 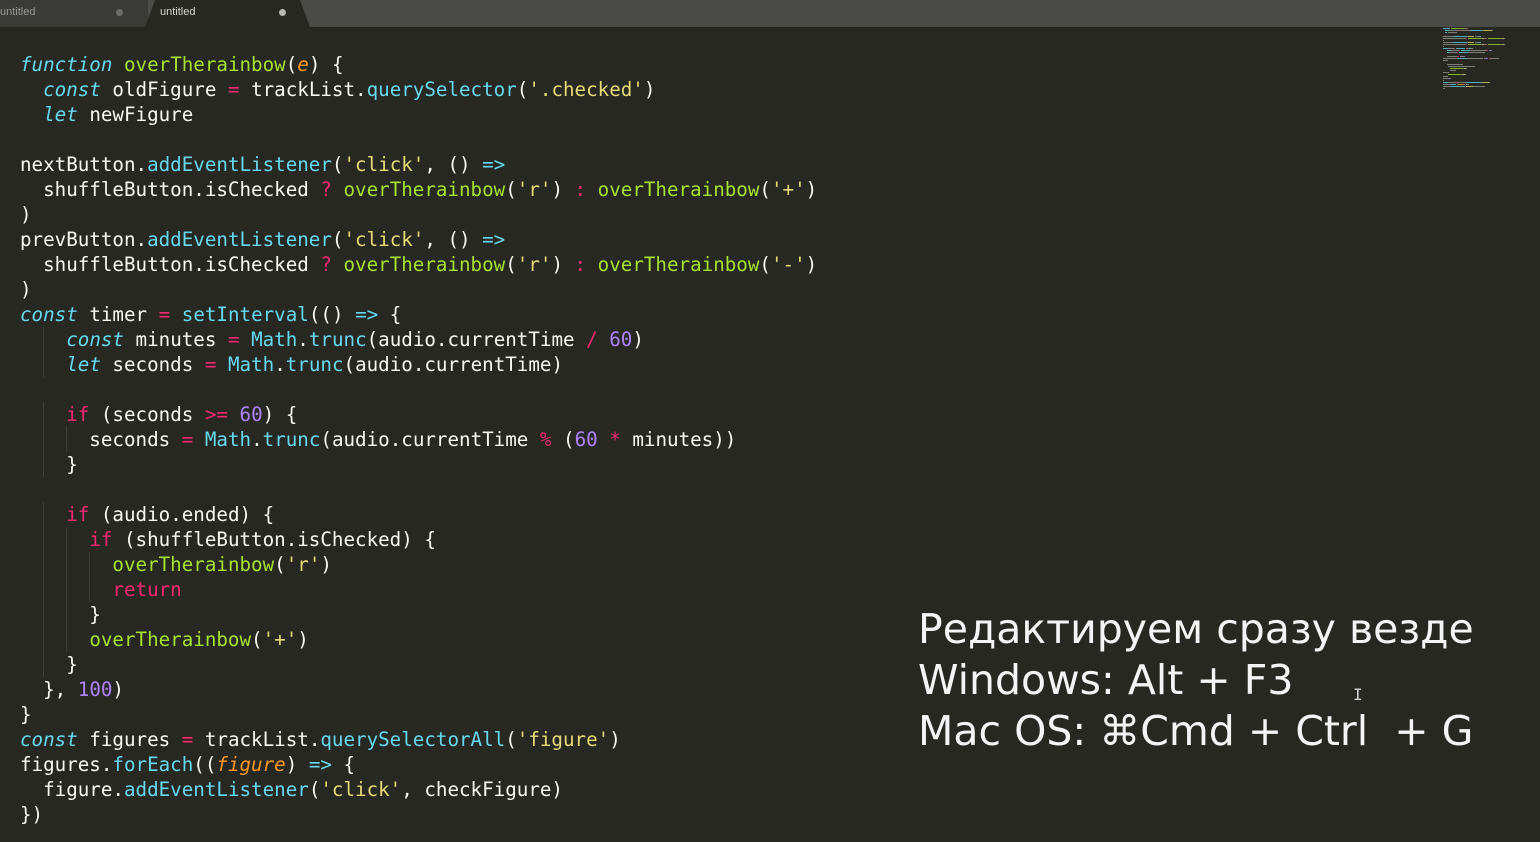 I want to click on code-token: function, so click(x=66, y=64).